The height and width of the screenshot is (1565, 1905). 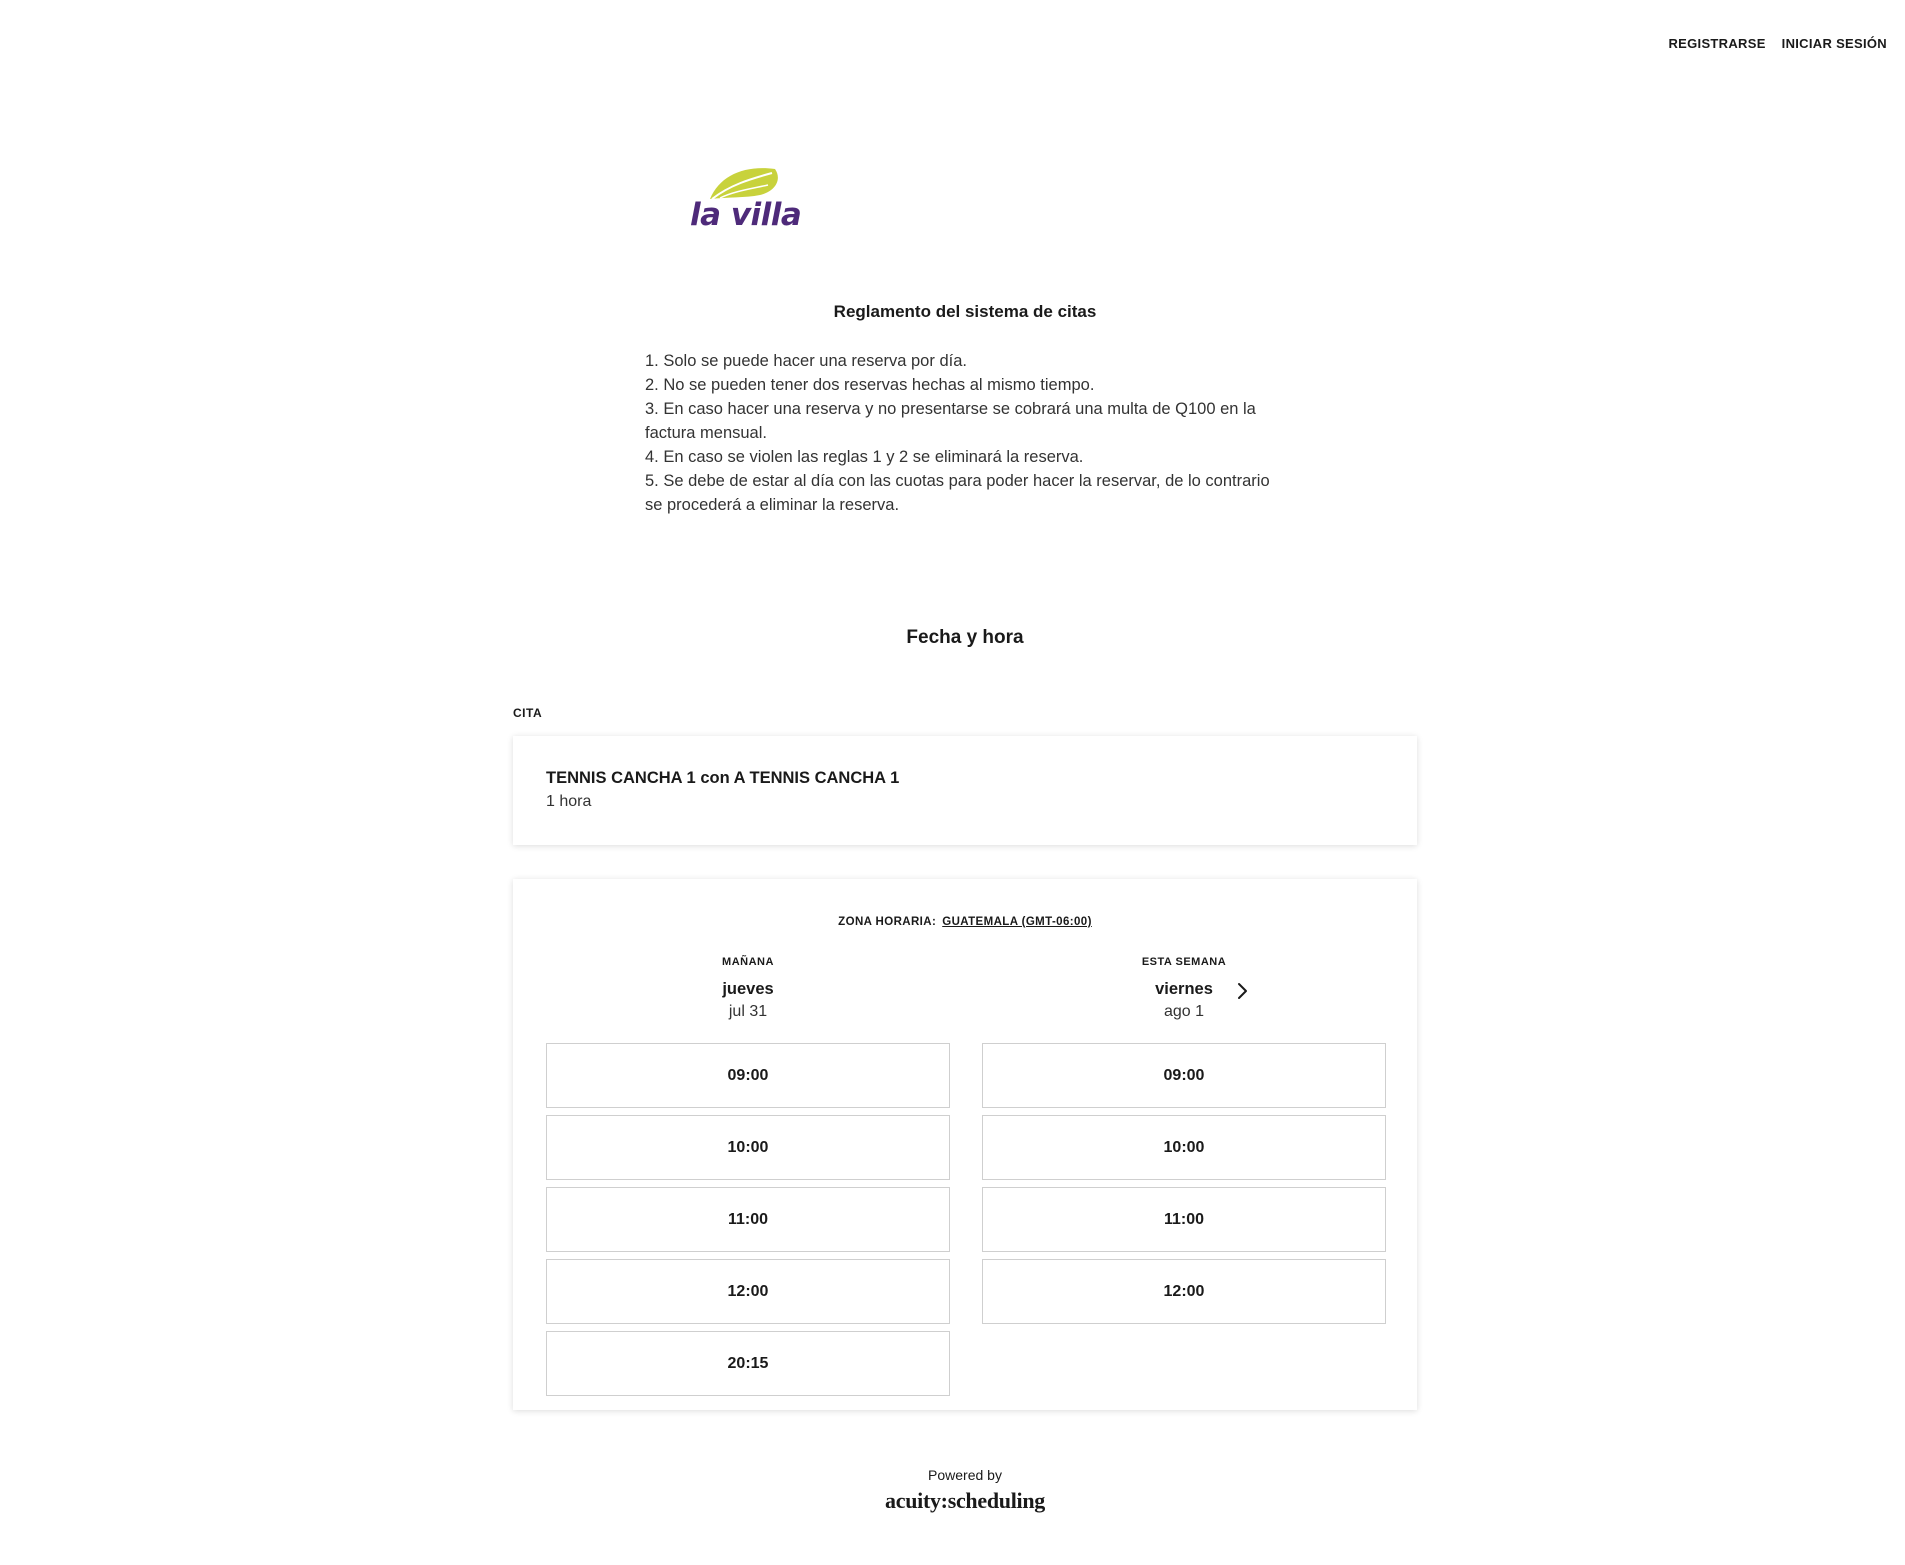 I want to click on register-link: REGISTRARSE, so click(x=1716, y=43).